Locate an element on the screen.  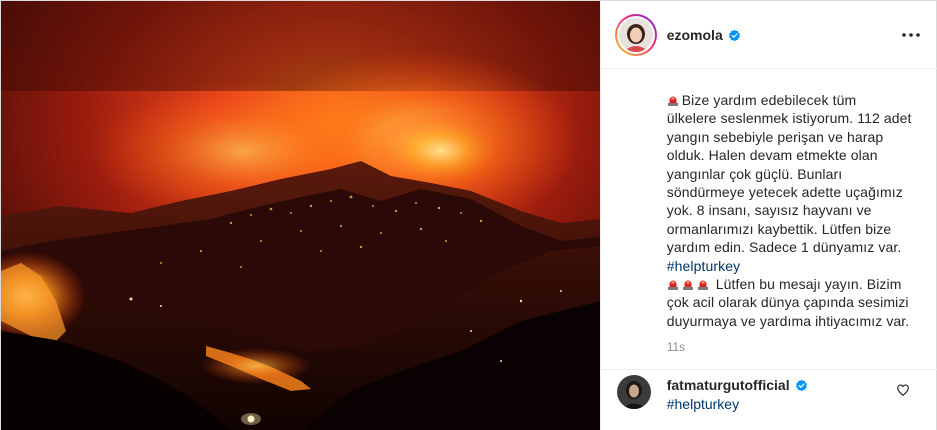
caption-line: yangın sebebiyle perişan ve harap is located at coordinates (775, 136).